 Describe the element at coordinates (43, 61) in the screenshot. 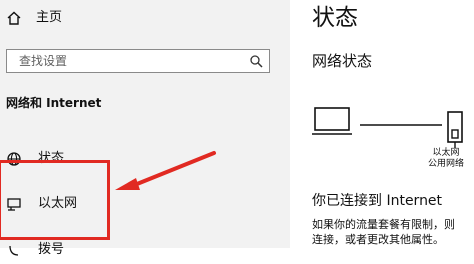

I see `search-placeholder: 查找设置` at that location.